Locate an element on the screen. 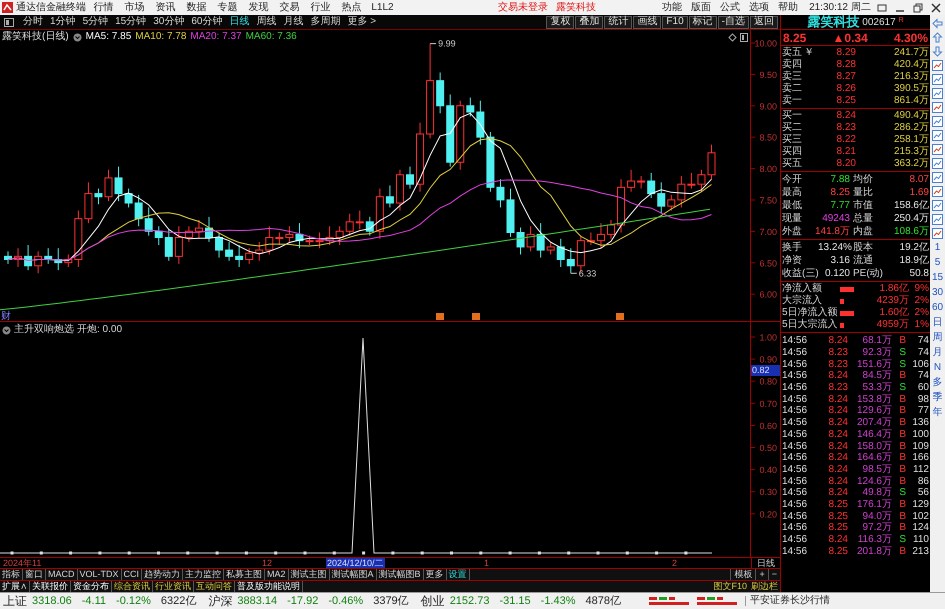 The height and width of the screenshot is (609, 945). ask-volume: 861.4万 is located at coordinates (910, 101).